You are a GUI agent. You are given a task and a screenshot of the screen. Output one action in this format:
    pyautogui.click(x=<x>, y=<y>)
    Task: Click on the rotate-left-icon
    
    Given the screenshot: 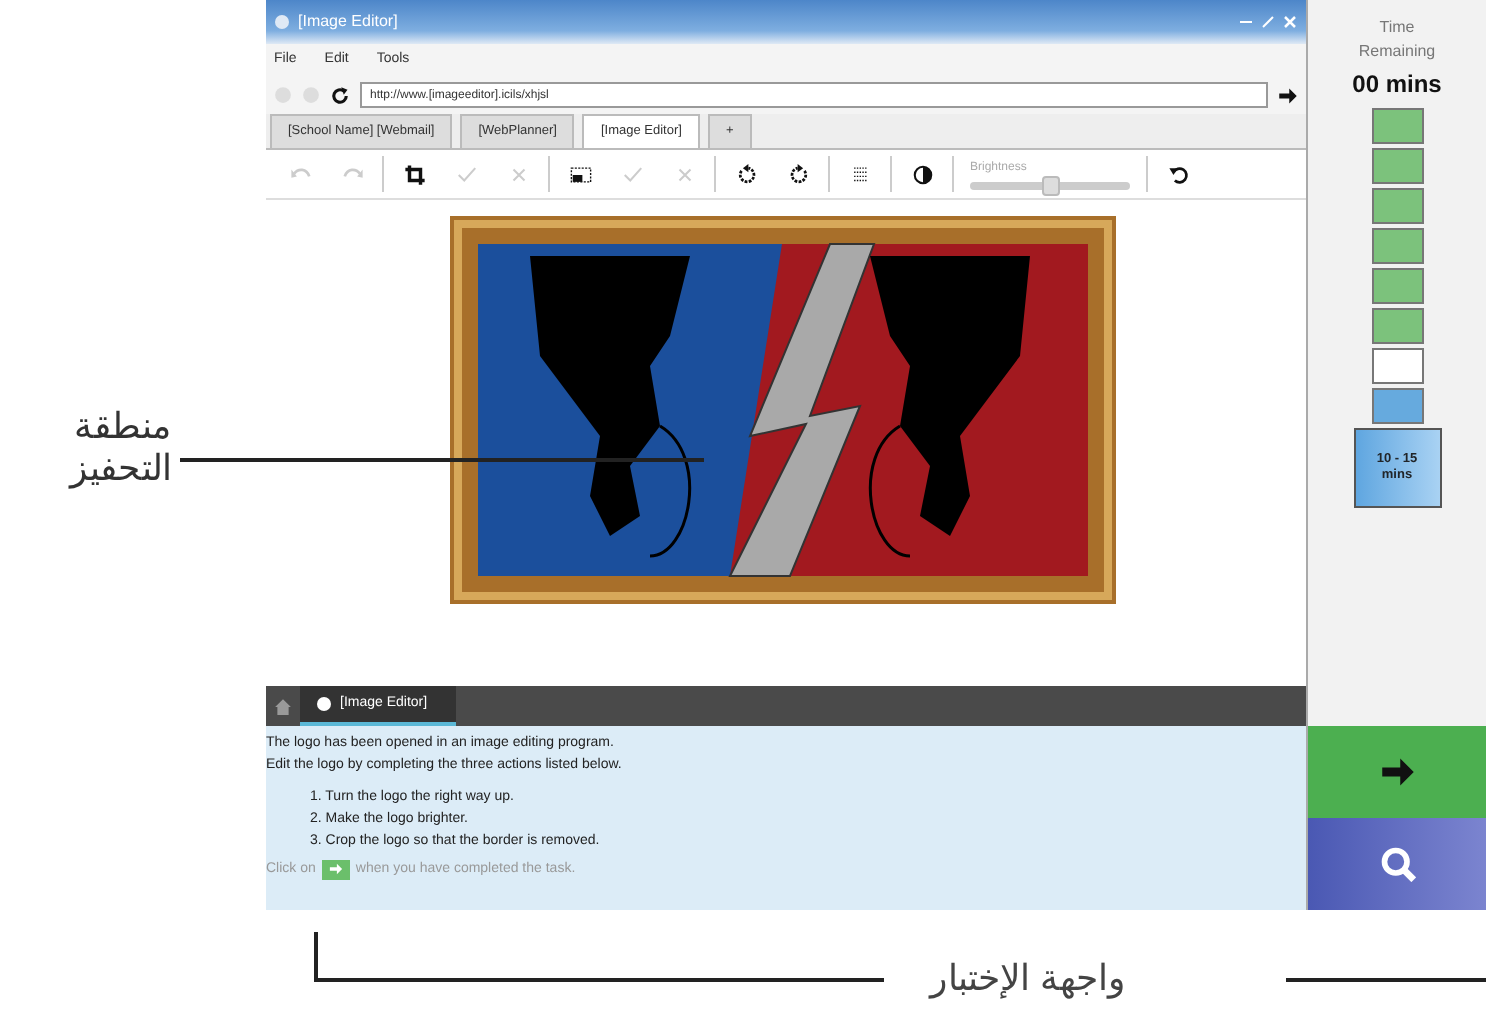 What is the action you would take?
    pyautogui.click(x=746, y=174)
    